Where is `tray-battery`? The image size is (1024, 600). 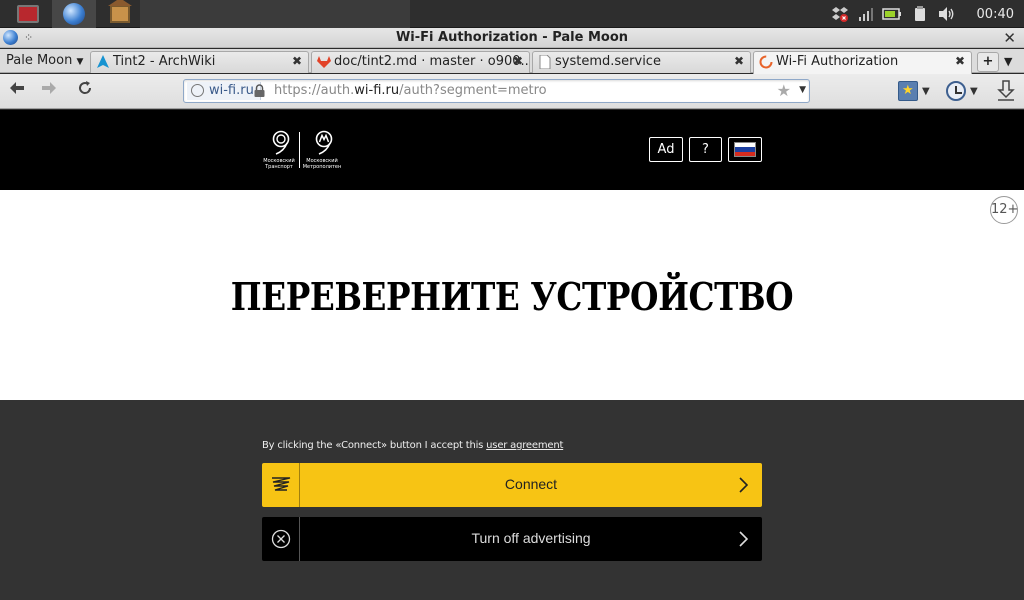 tray-battery is located at coordinates (892, 14).